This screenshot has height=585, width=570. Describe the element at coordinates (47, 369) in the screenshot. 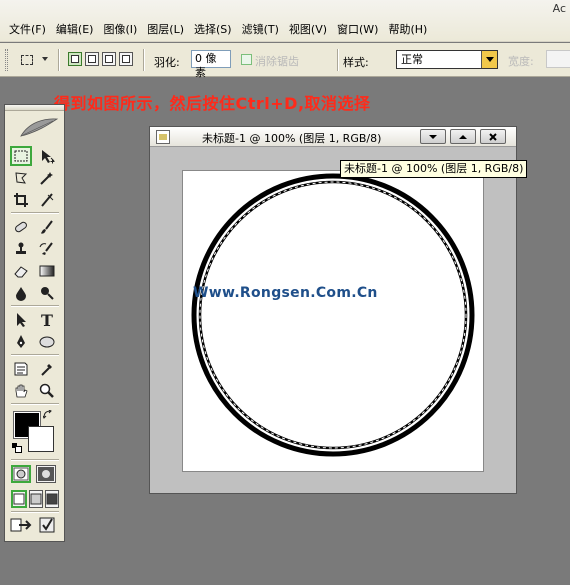

I see `eyedropper-icon` at that location.